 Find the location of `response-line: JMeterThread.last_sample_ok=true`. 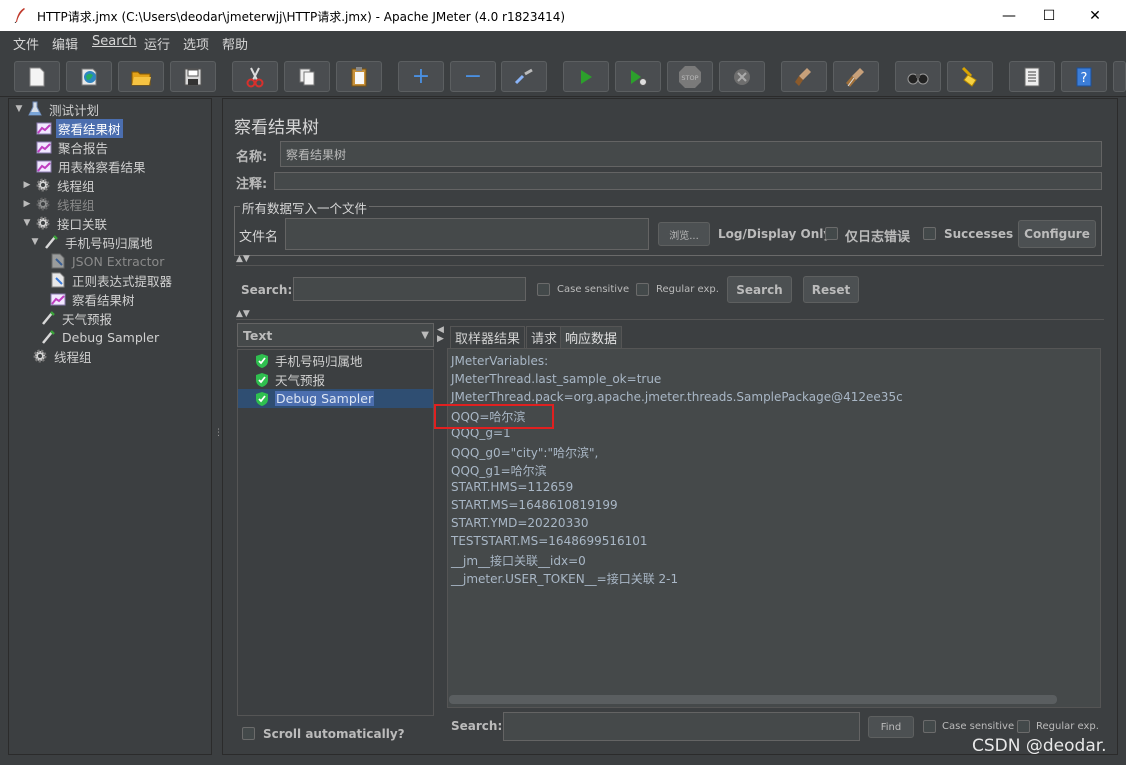

response-line: JMeterThread.last_sample_ok=true is located at coordinates (556, 379).